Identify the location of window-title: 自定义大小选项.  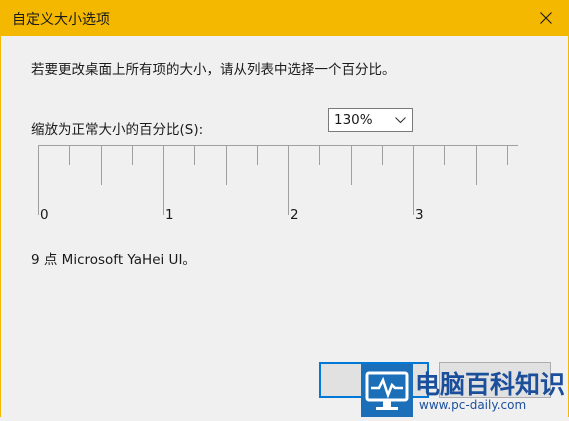
(61, 20).